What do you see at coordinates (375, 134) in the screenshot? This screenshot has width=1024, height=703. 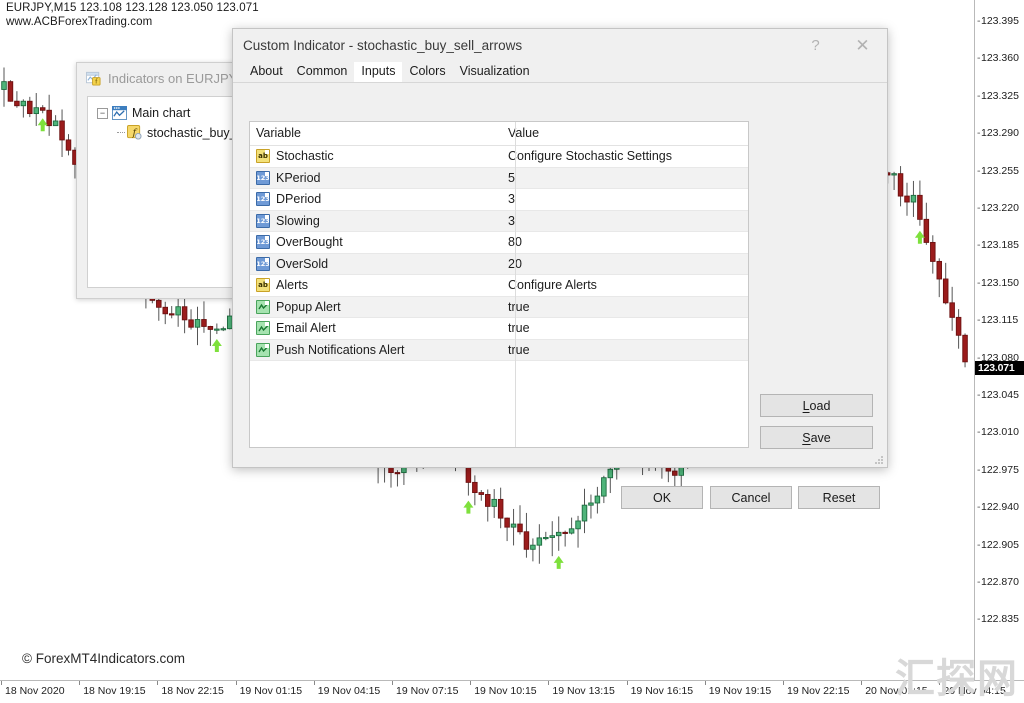 I see `column-header-variable: Variable` at bounding box center [375, 134].